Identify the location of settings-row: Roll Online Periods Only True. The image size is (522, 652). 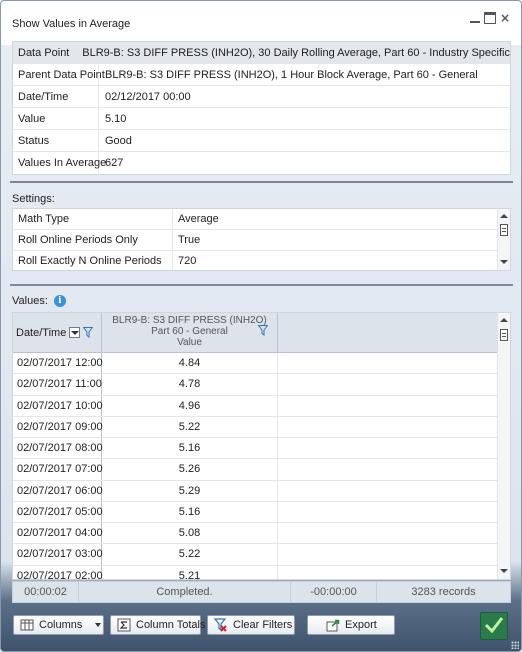
(261, 240).